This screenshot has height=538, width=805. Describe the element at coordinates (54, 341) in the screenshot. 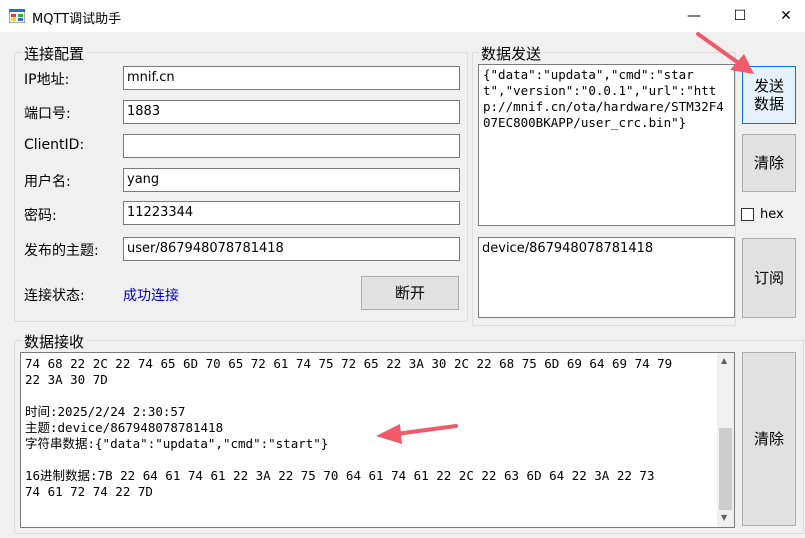

I see `receive-legend: 数据接收` at that location.